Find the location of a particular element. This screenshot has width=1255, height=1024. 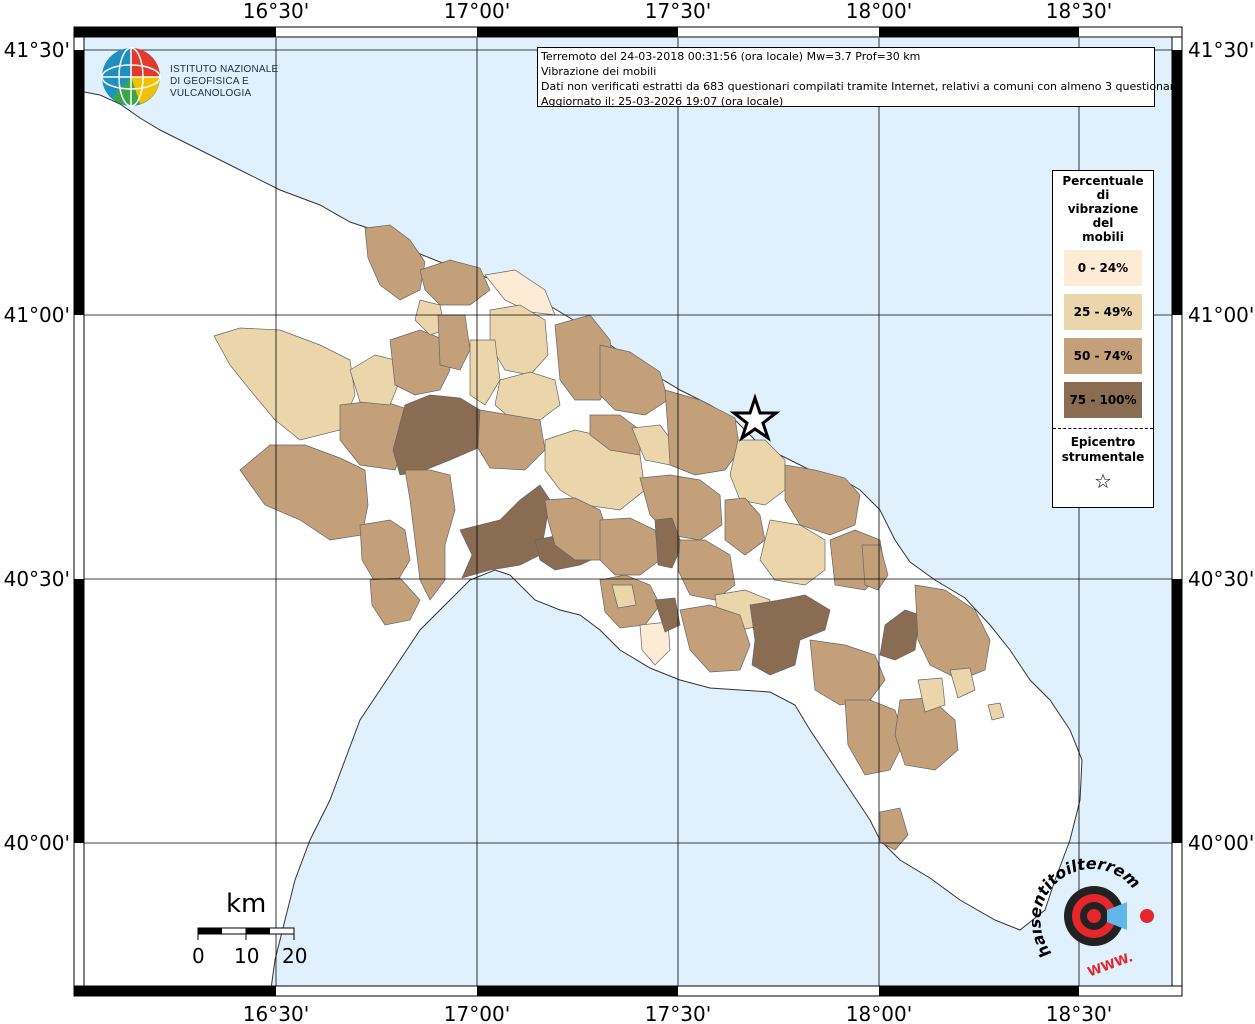

legend-title-line: mobili is located at coordinates (1103, 237).